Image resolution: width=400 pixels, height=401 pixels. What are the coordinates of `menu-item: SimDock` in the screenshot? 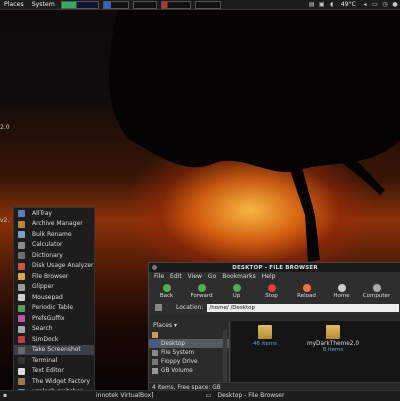 It's located at (54, 339).